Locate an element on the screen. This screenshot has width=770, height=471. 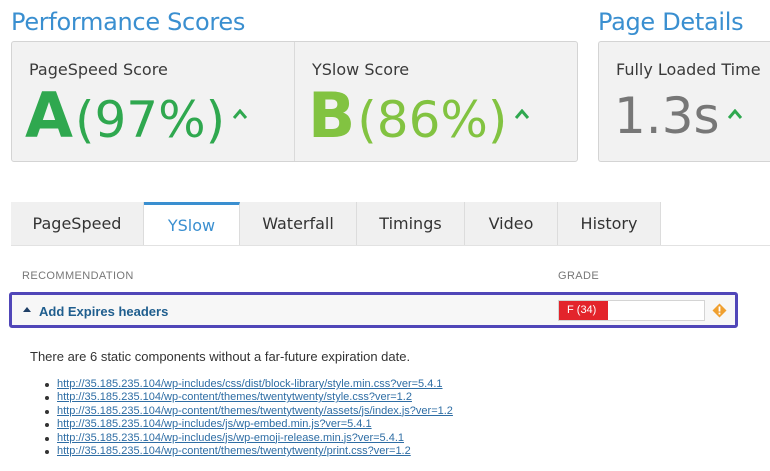
diamond-warning-icon is located at coordinates (719, 310).